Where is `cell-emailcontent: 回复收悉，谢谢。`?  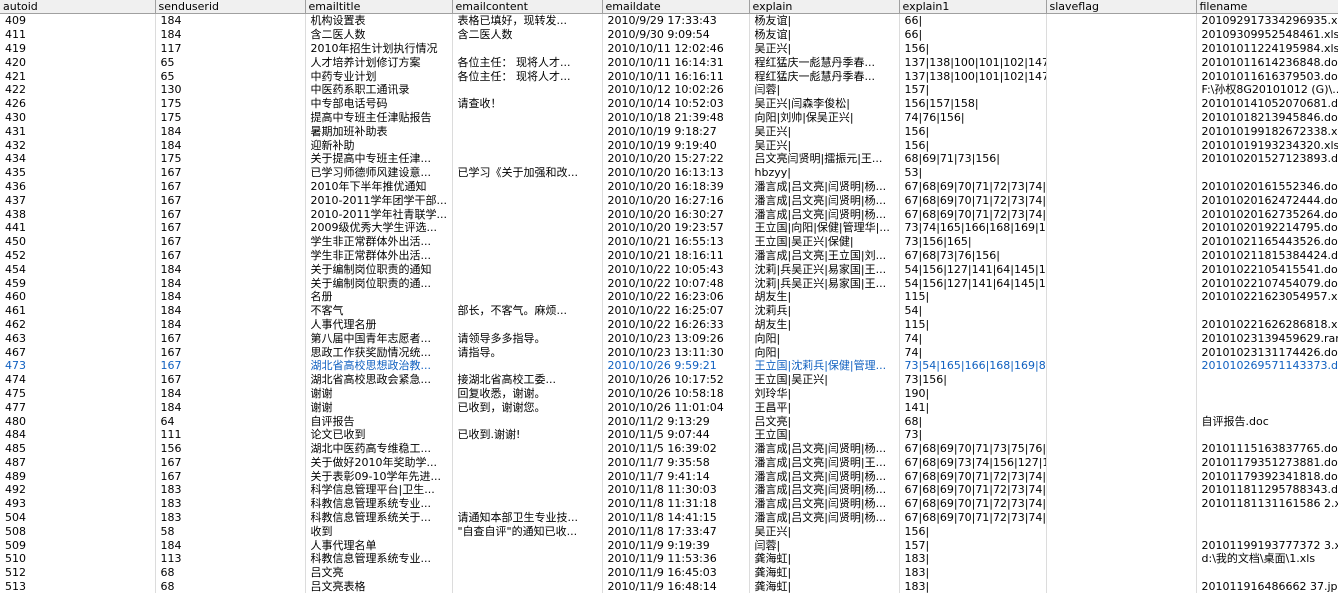
cell-emailcontent: 回复收悉，谢谢。 is located at coordinates (527, 393).